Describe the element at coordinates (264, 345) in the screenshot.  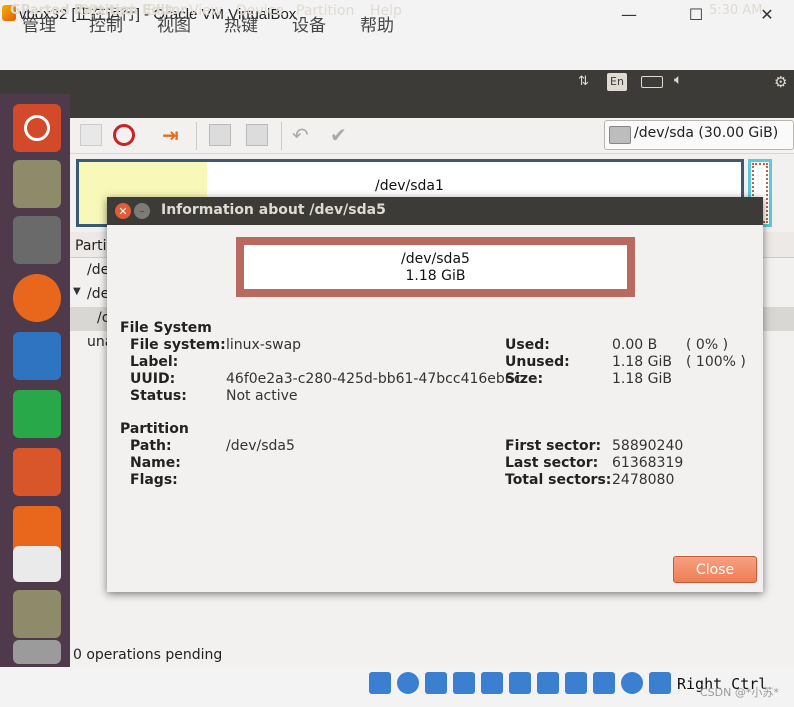
I see `file-system-value: linux-swap` at that location.